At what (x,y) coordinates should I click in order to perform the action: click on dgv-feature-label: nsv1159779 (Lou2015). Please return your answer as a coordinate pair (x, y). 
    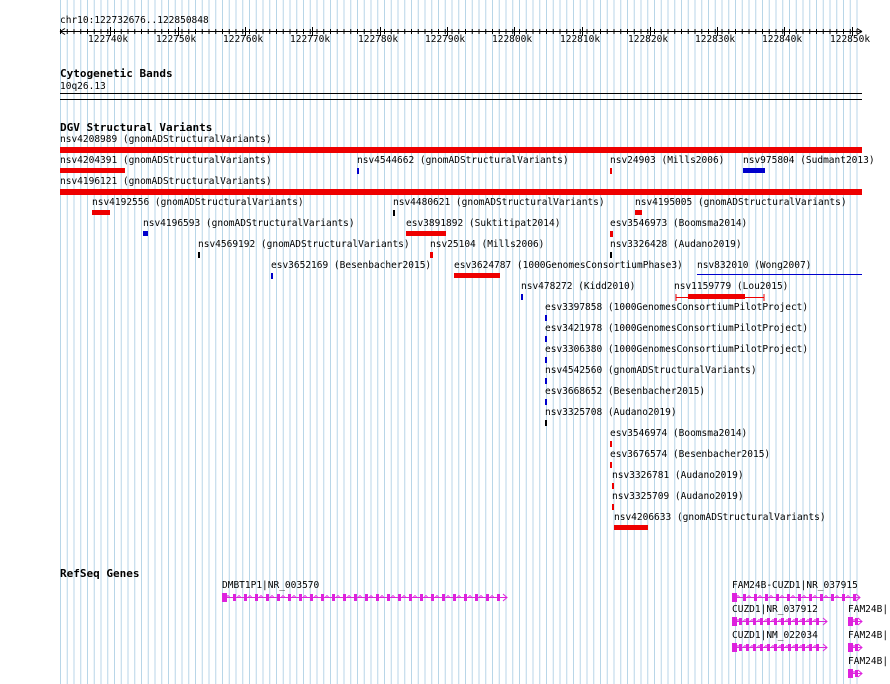
    Looking at the image, I should click on (731, 286).